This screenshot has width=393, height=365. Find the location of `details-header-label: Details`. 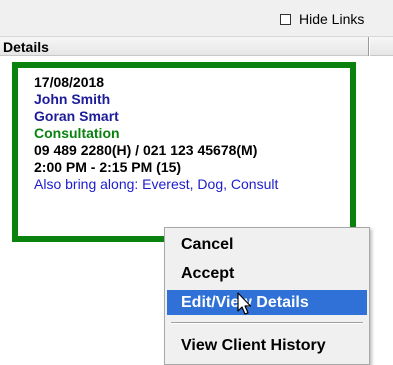

details-header-label: Details is located at coordinates (26, 47).